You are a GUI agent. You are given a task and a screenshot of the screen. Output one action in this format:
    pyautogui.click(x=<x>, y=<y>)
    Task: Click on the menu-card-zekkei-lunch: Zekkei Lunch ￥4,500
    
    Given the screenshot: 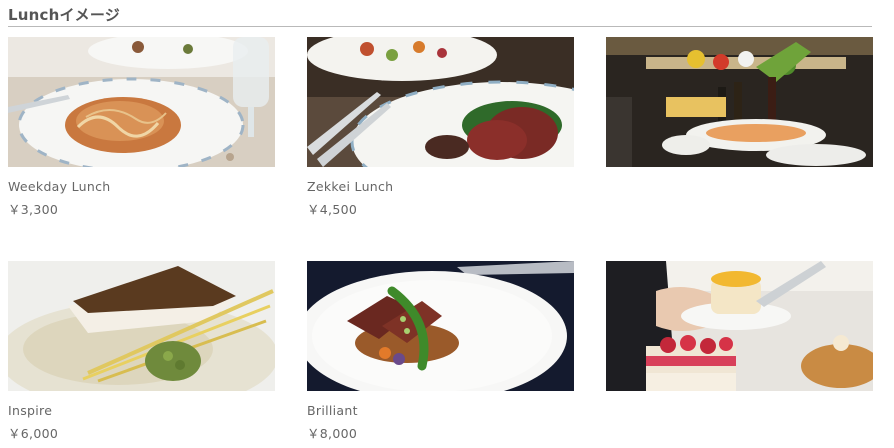 What is the action you would take?
    pyautogui.click(x=440, y=127)
    